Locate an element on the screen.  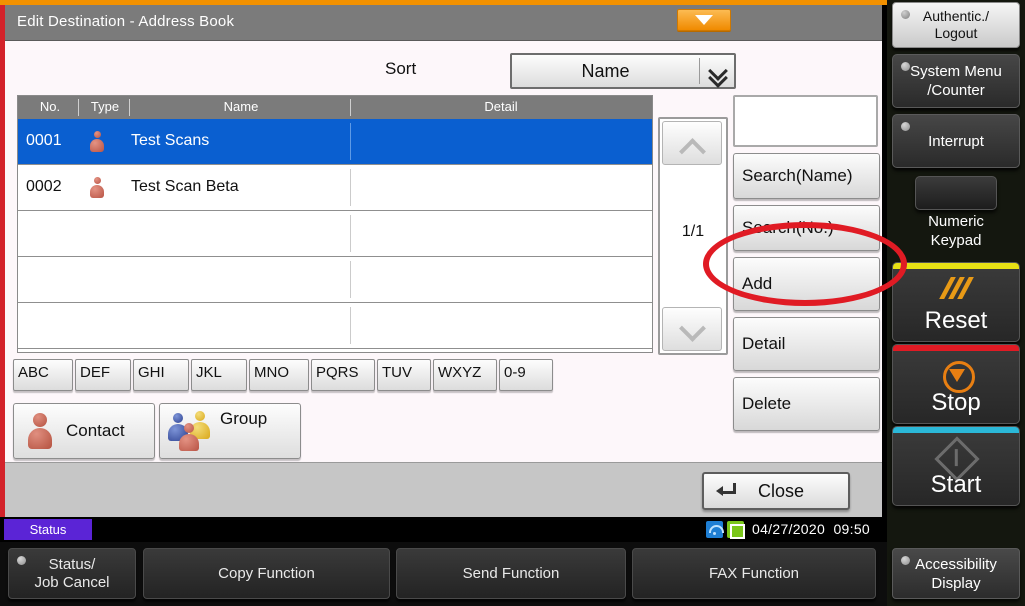
table-row: 0002 Test Scan Beta is located at coordinates (335, 188).